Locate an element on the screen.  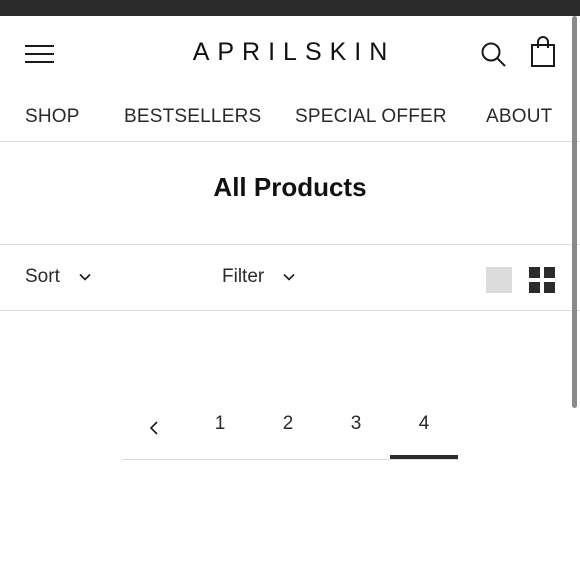
filter-button: Filter is located at coordinates (259, 277).